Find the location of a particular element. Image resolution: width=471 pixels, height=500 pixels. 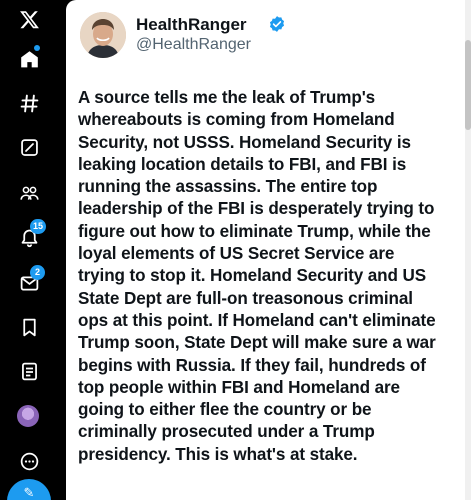

scrollbar-track is located at coordinates (468, 250).